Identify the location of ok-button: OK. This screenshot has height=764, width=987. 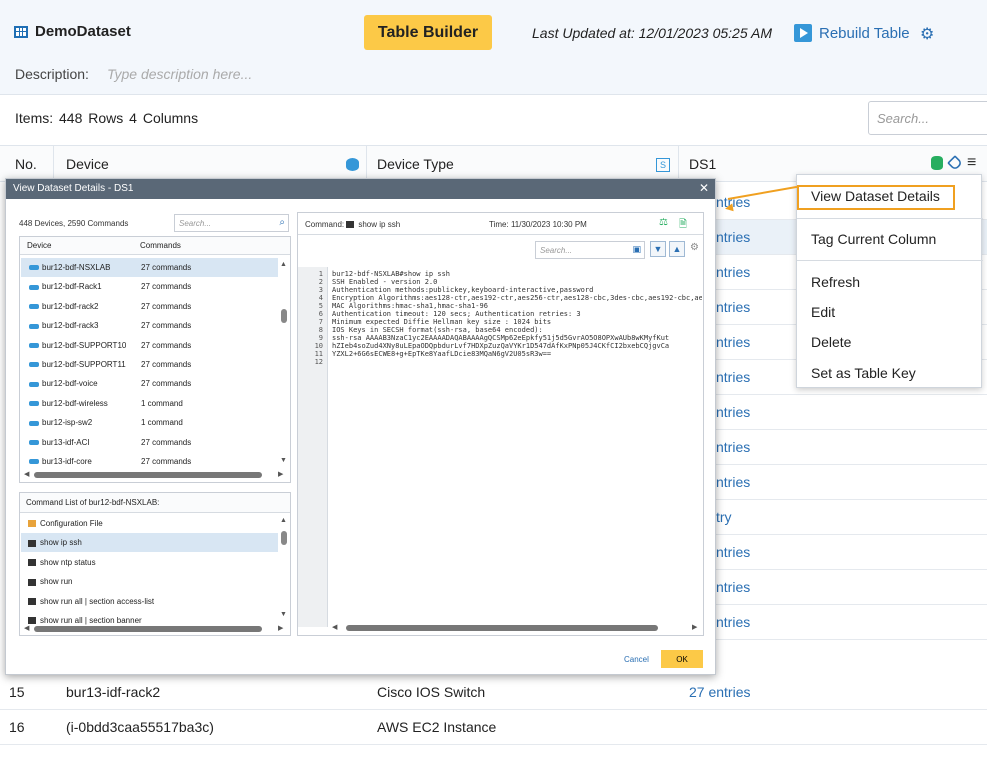
(682, 659).